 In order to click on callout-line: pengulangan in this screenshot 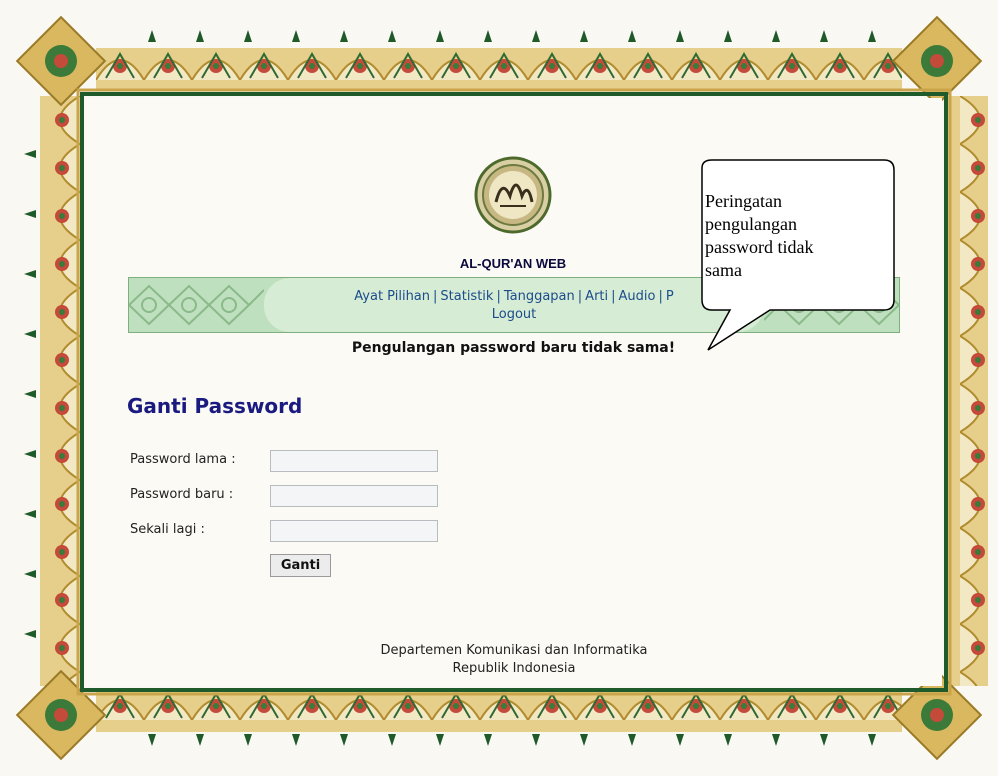, I will do `click(751, 224)`.